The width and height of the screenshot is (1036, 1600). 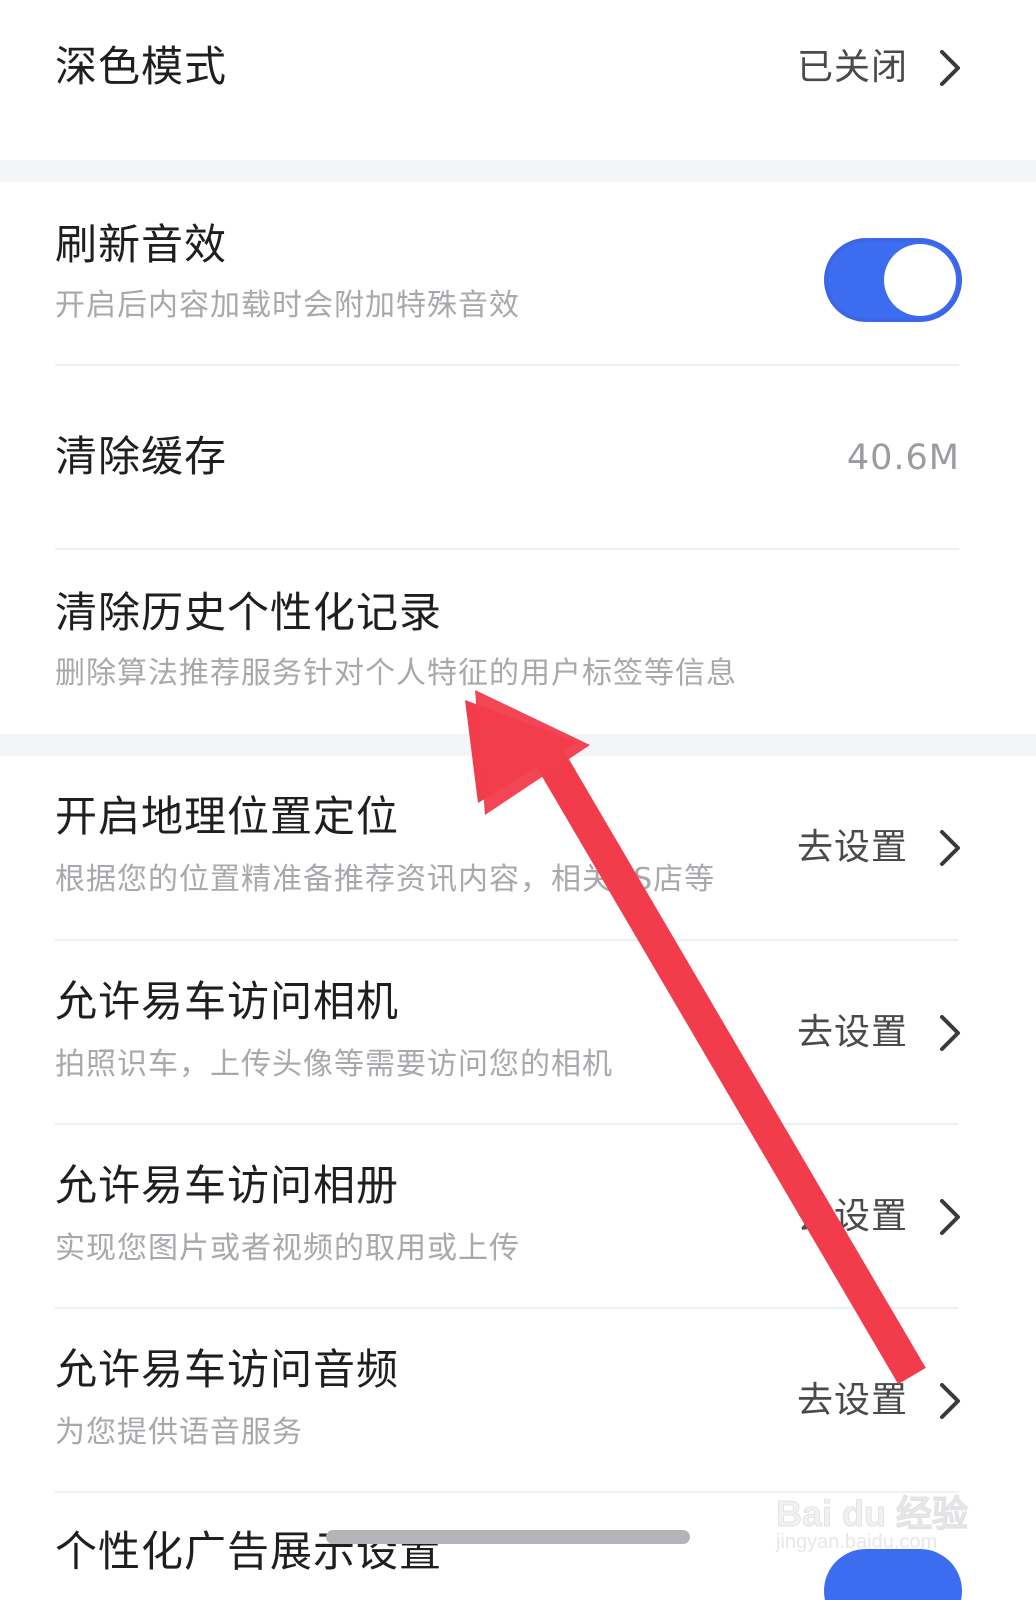 I want to click on clear-history-subtitle: 删除算法推荐服务针对个人特征的用户标签等信息, so click(x=396, y=673).